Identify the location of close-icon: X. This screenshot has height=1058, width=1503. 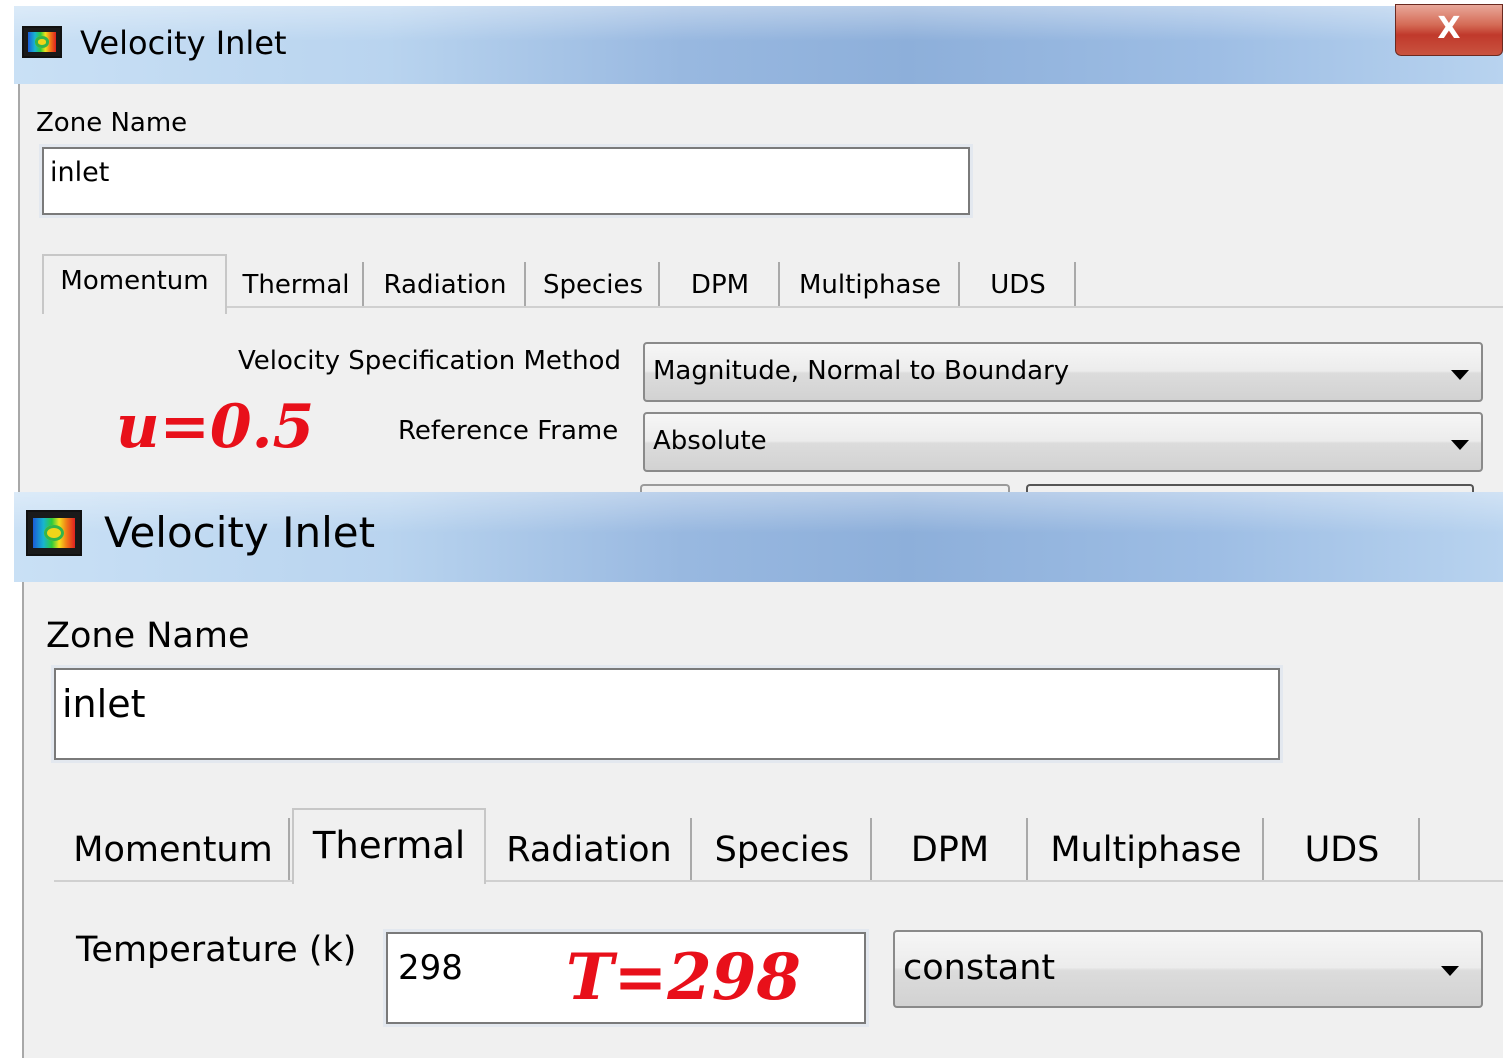
(1449, 28).